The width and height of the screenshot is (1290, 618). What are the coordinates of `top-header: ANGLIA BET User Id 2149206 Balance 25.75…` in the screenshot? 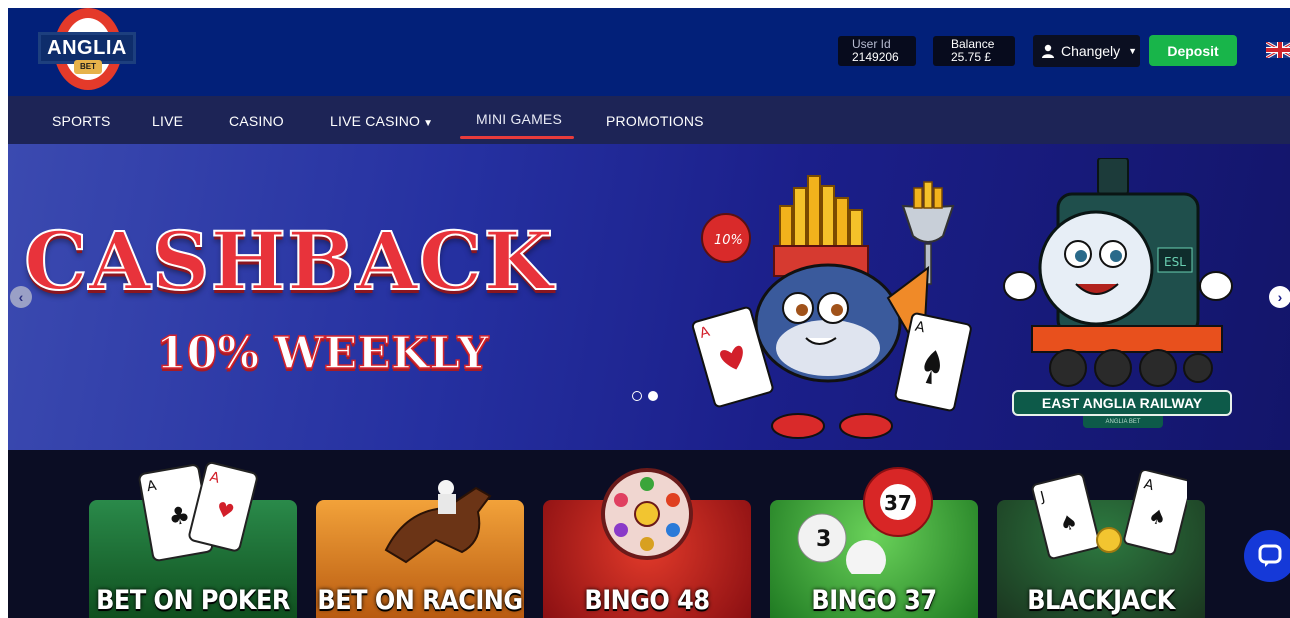 It's located at (649, 52).